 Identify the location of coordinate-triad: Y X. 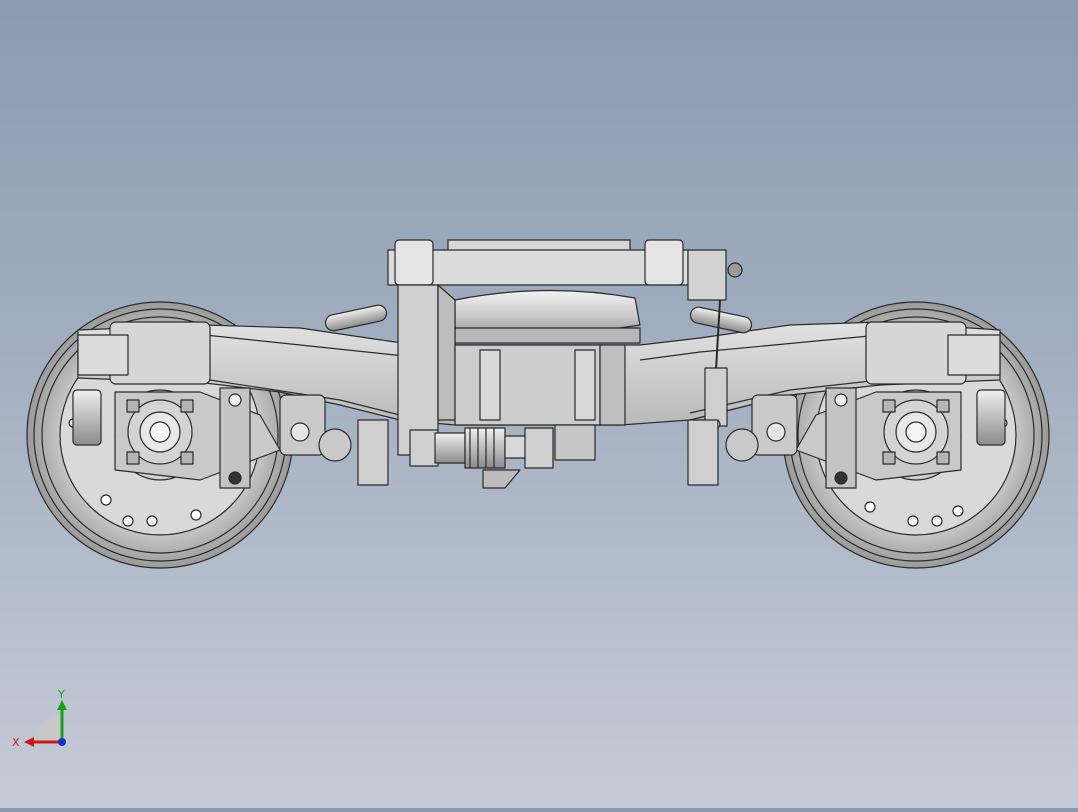
(45, 720).